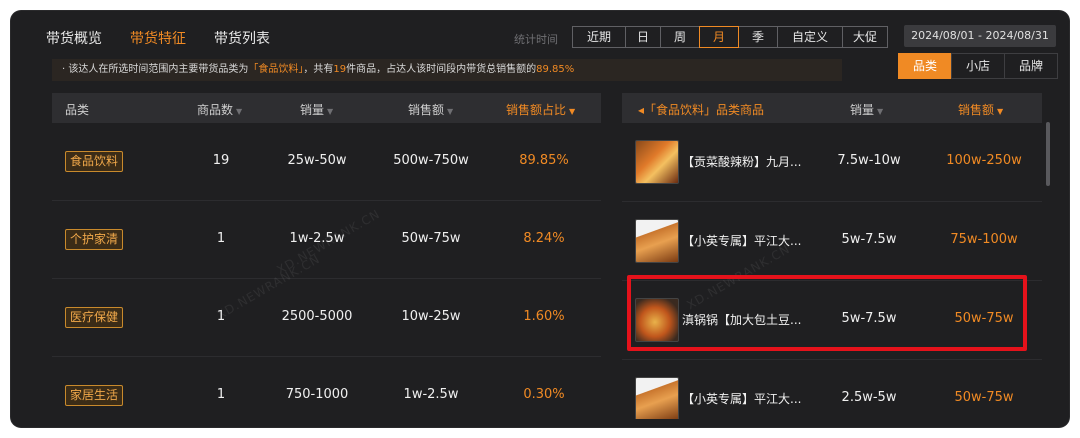 The width and height of the screenshot is (1080, 438). I want to click on product-table-scrollbar, so click(1048, 154).